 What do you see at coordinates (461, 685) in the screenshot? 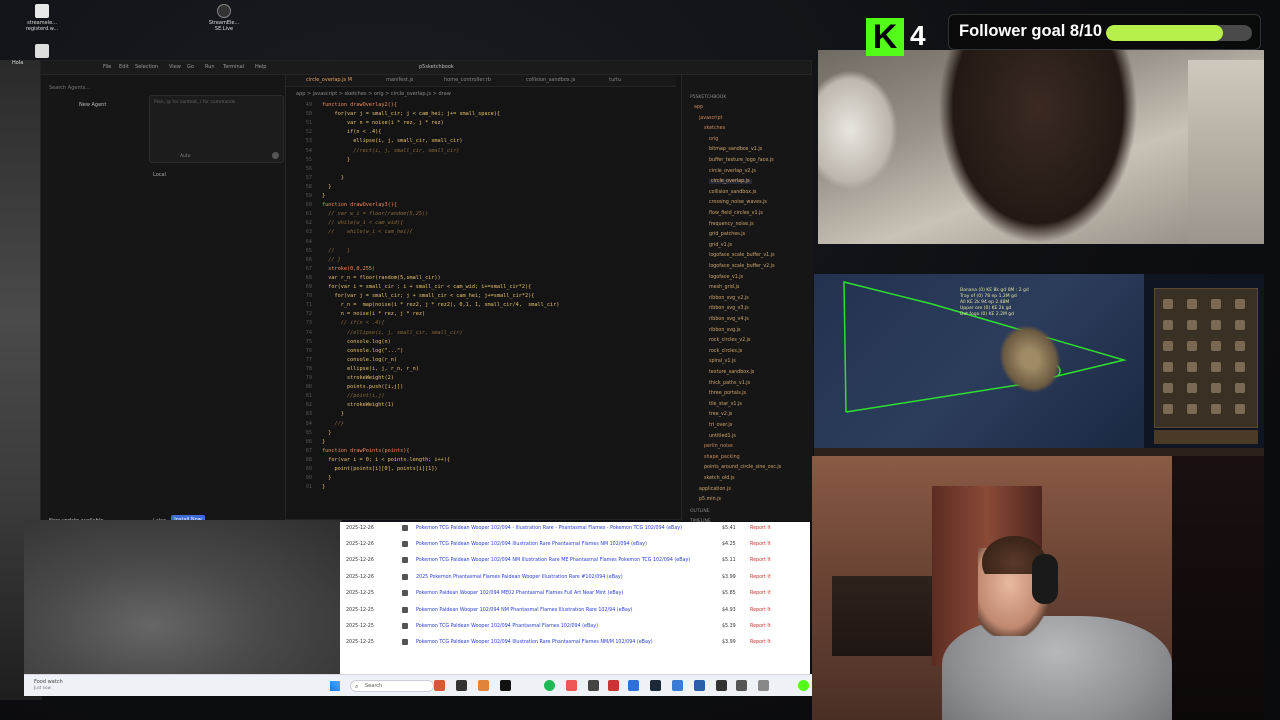
I see `file-explorer-icon` at bounding box center [461, 685].